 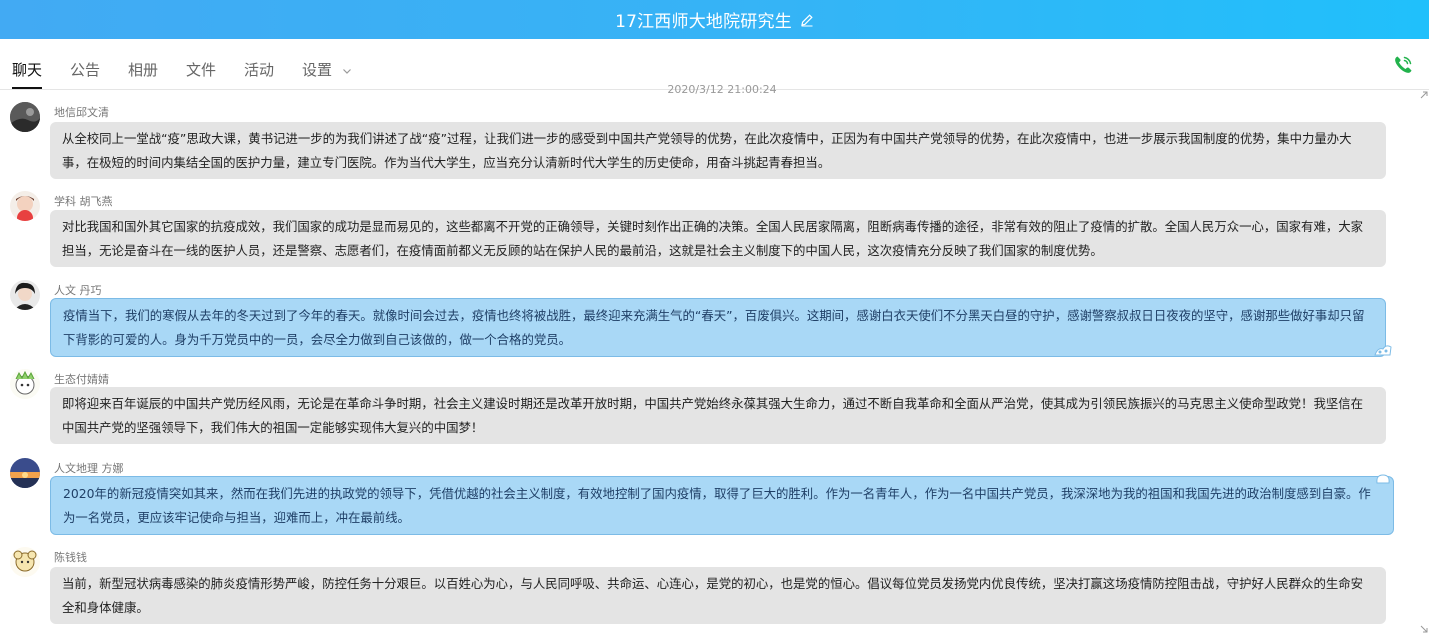 What do you see at coordinates (722, 89) in the screenshot?
I see `message-timestamp: 2020/3/12 21:00:24` at bounding box center [722, 89].